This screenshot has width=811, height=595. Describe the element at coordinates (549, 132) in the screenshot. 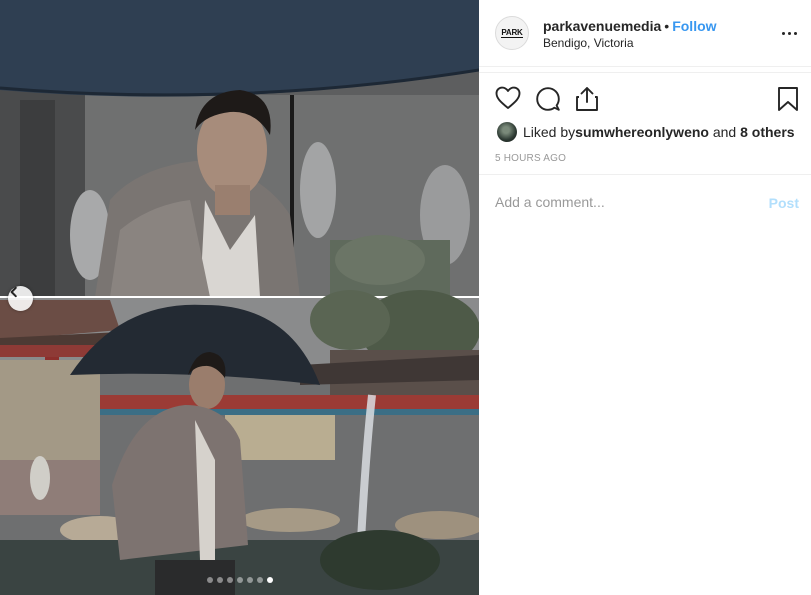

I see `likes-prefix: Liked by` at that location.